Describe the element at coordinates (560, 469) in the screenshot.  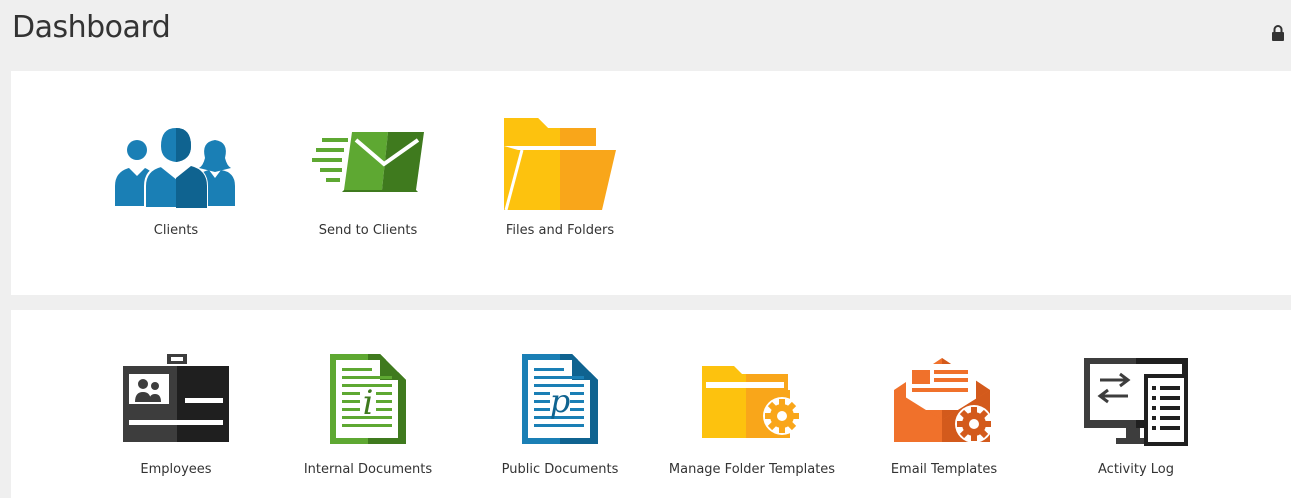
I see `public-documents-label: Public Documents` at that location.